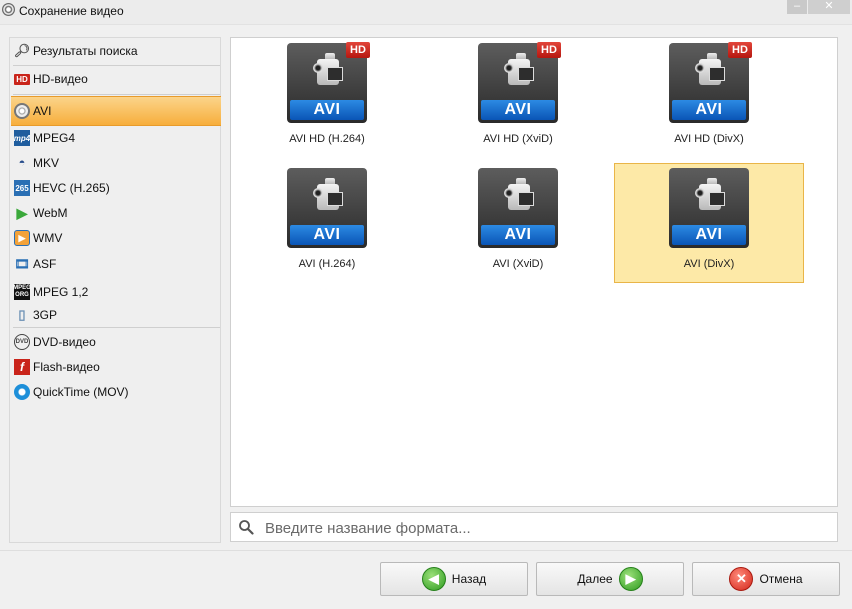 The image size is (852, 609). What do you see at coordinates (469, 579) in the screenshot?
I see `back-button-label: Назад` at bounding box center [469, 579].